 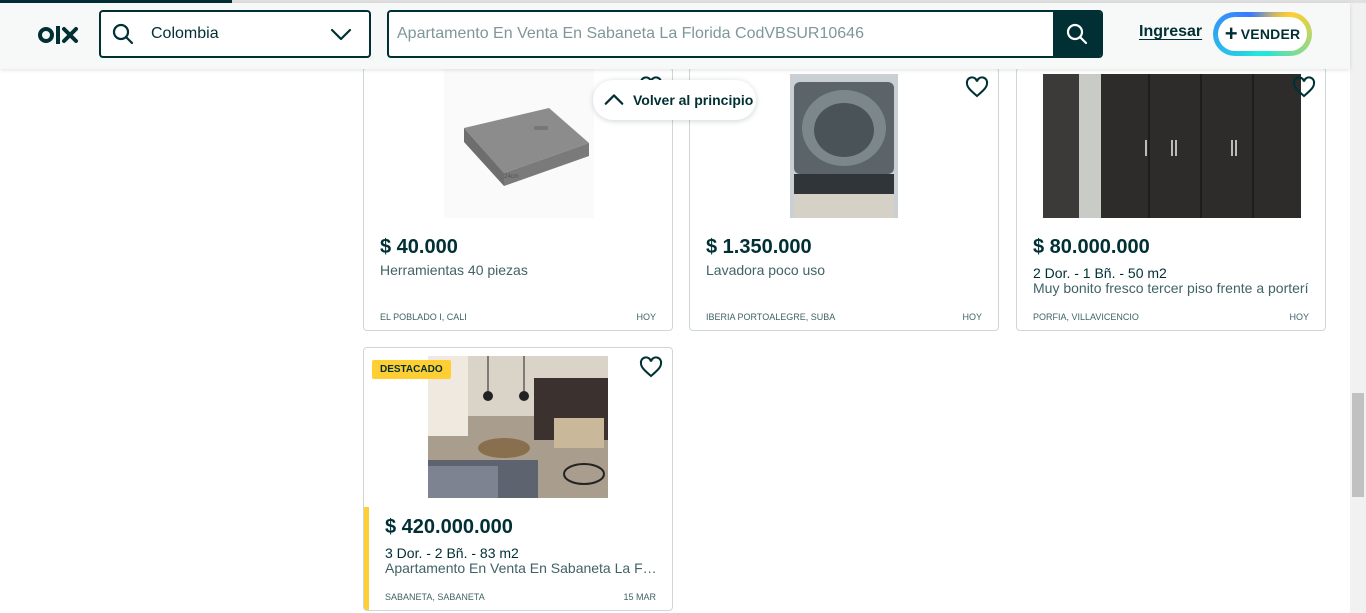 I want to click on search-button, so click(x=1077, y=34).